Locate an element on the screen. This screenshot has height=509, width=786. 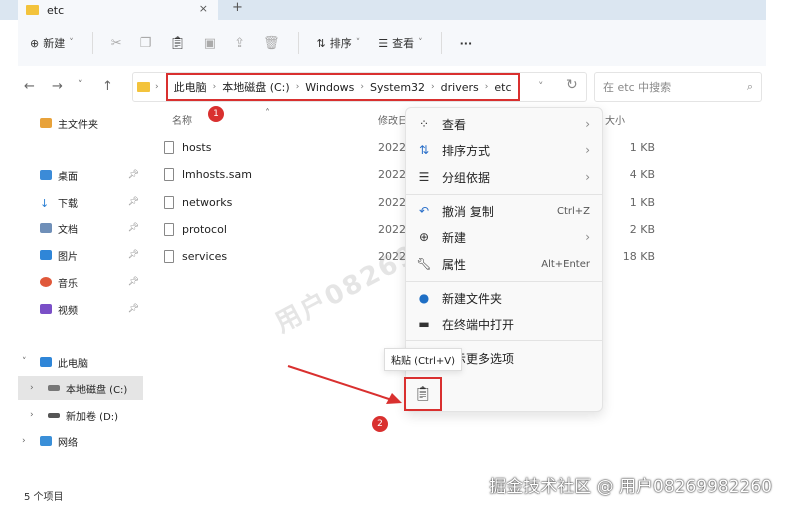
pc-icon is located at coordinates (46, 362).